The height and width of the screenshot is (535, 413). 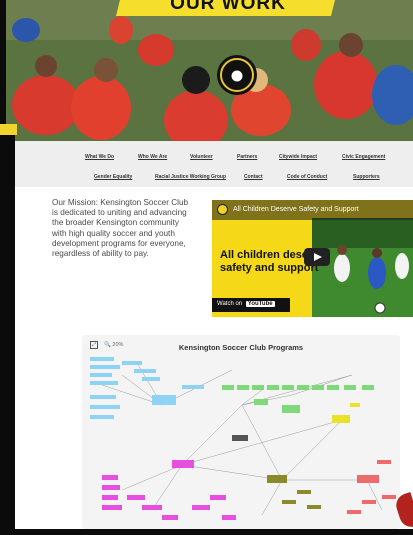 I want to click on nav-link-civic-engagement: Civic Engagement, so click(x=363, y=157).